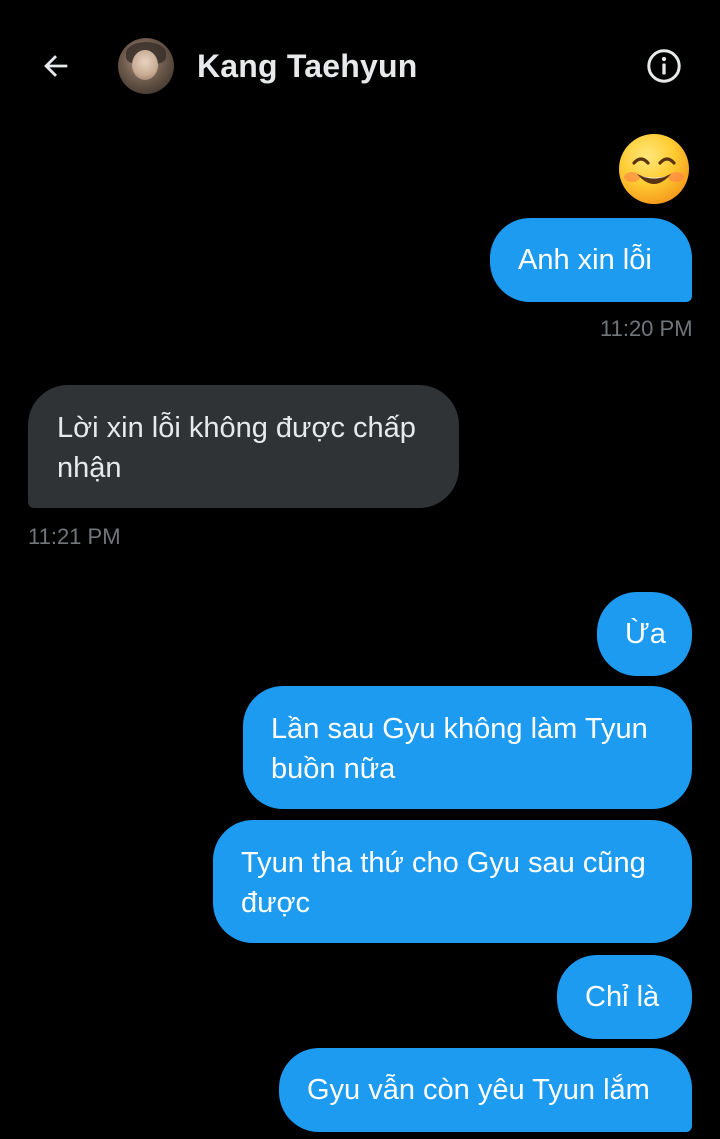  Describe the element at coordinates (333, 769) in the screenshot. I see `message-text-line: buồn nữa` at that location.